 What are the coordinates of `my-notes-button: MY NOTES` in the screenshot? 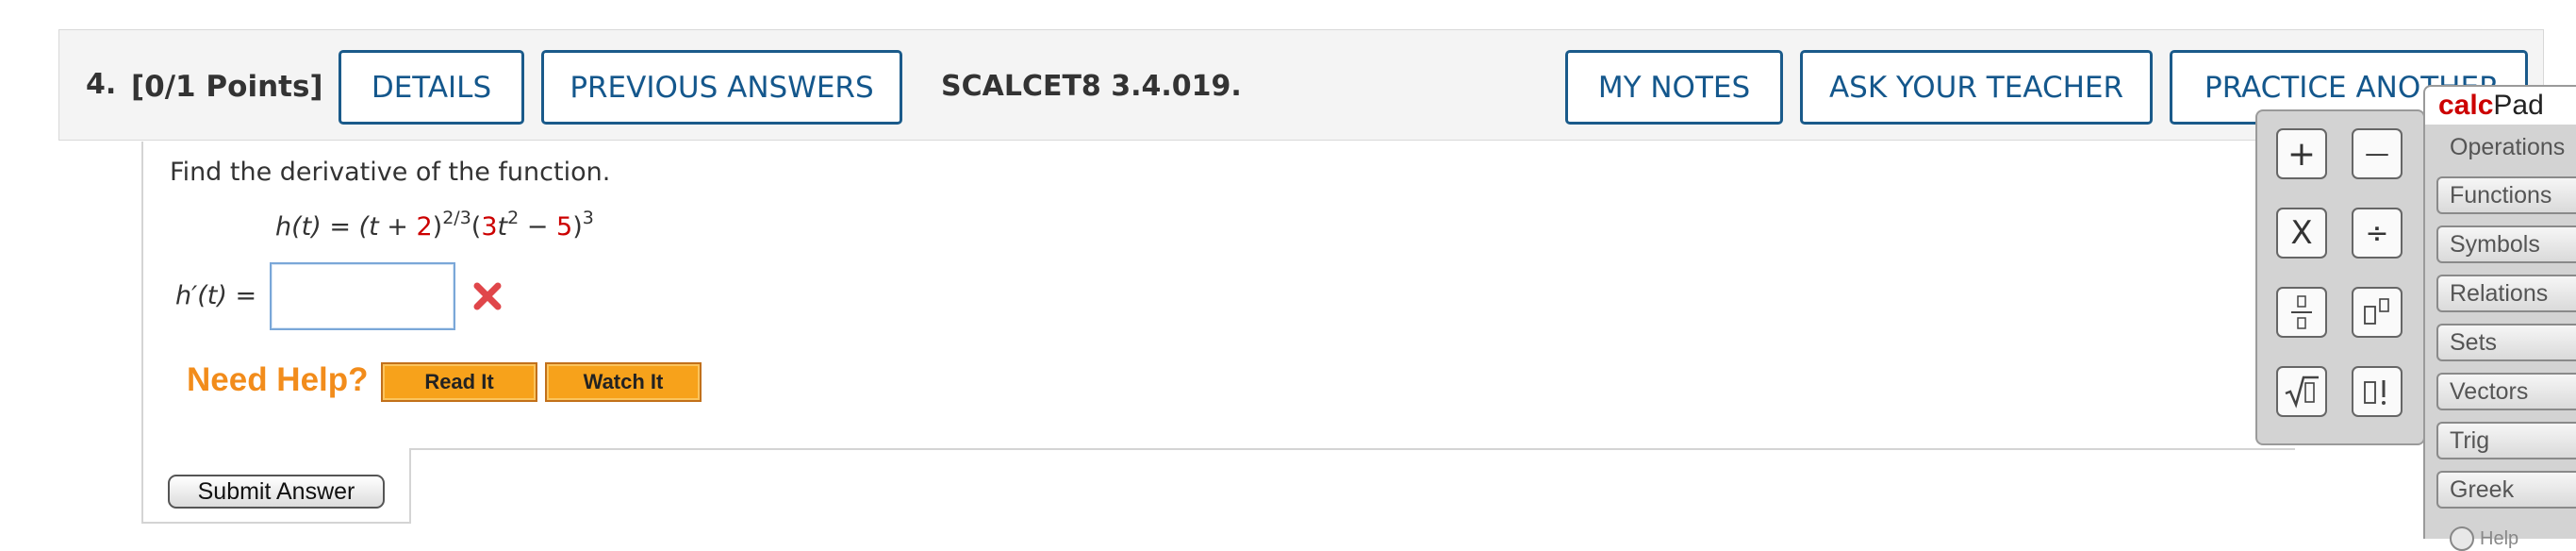 It's located at (1674, 87).